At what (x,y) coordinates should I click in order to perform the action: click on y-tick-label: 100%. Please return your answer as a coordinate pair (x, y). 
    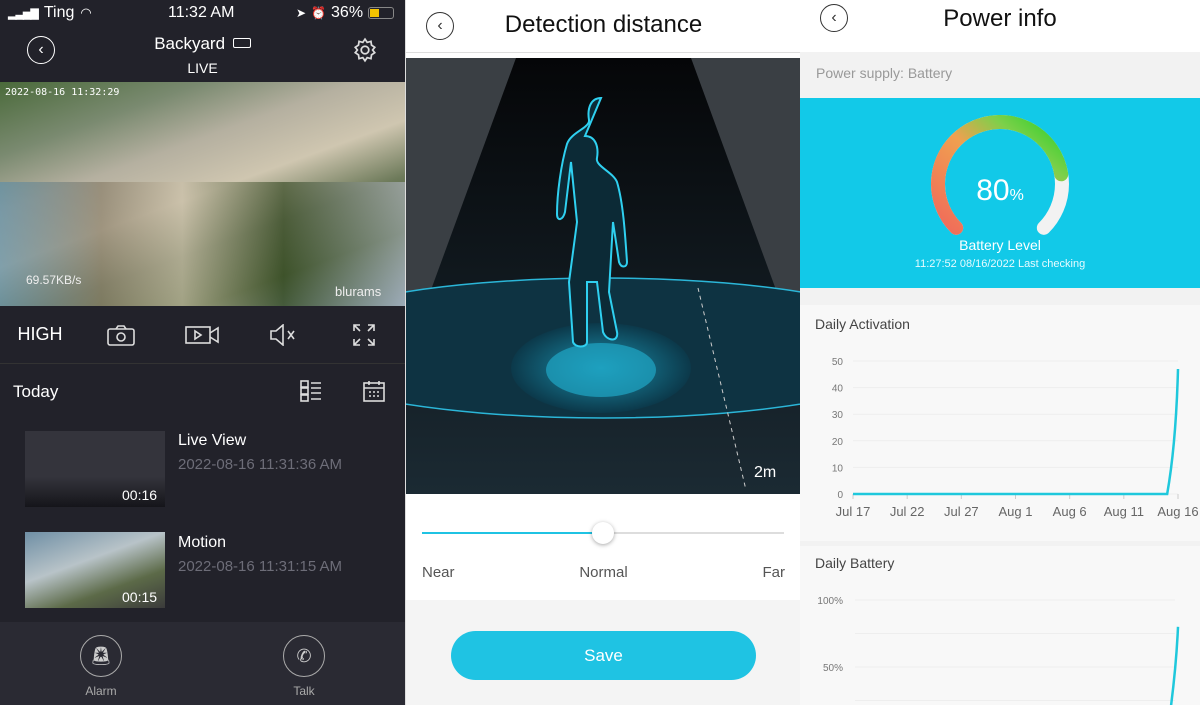
    Looking at the image, I should click on (830, 601).